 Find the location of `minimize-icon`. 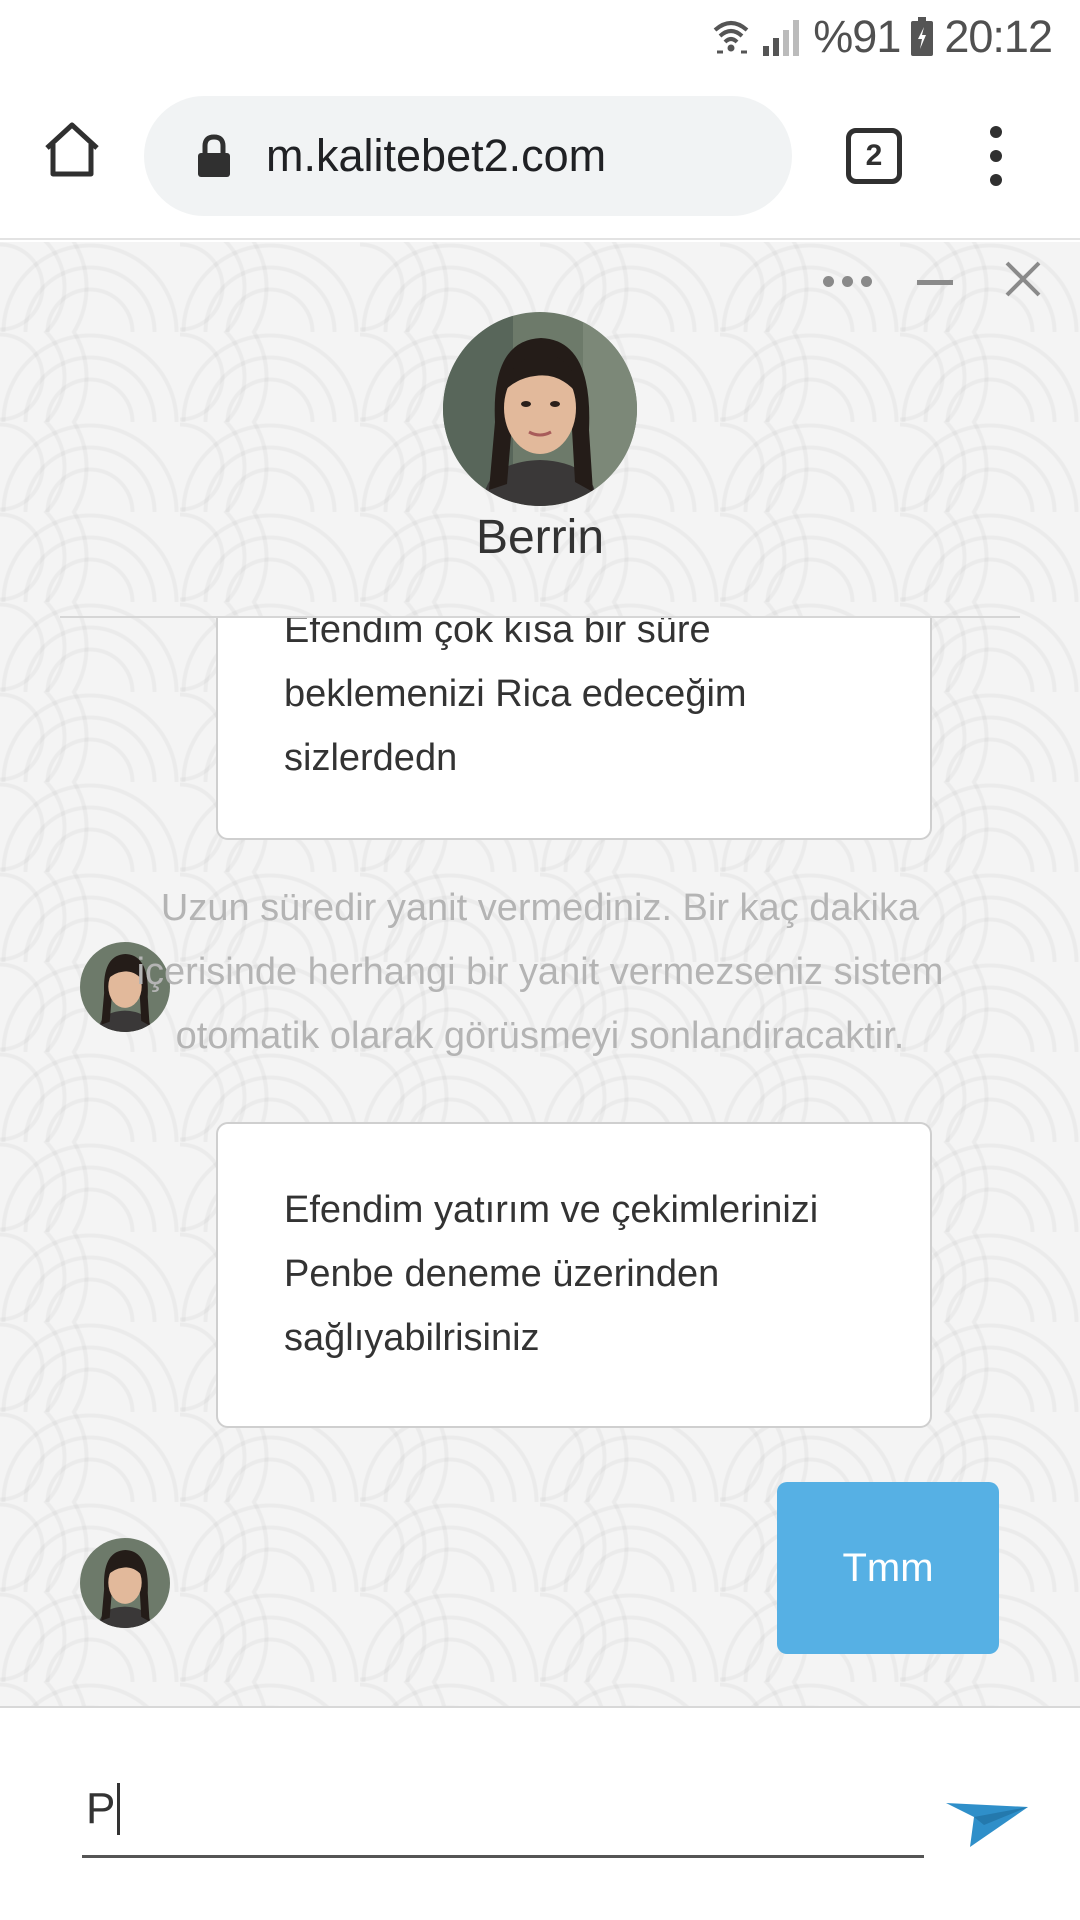

minimize-icon is located at coordinates (935, 281).